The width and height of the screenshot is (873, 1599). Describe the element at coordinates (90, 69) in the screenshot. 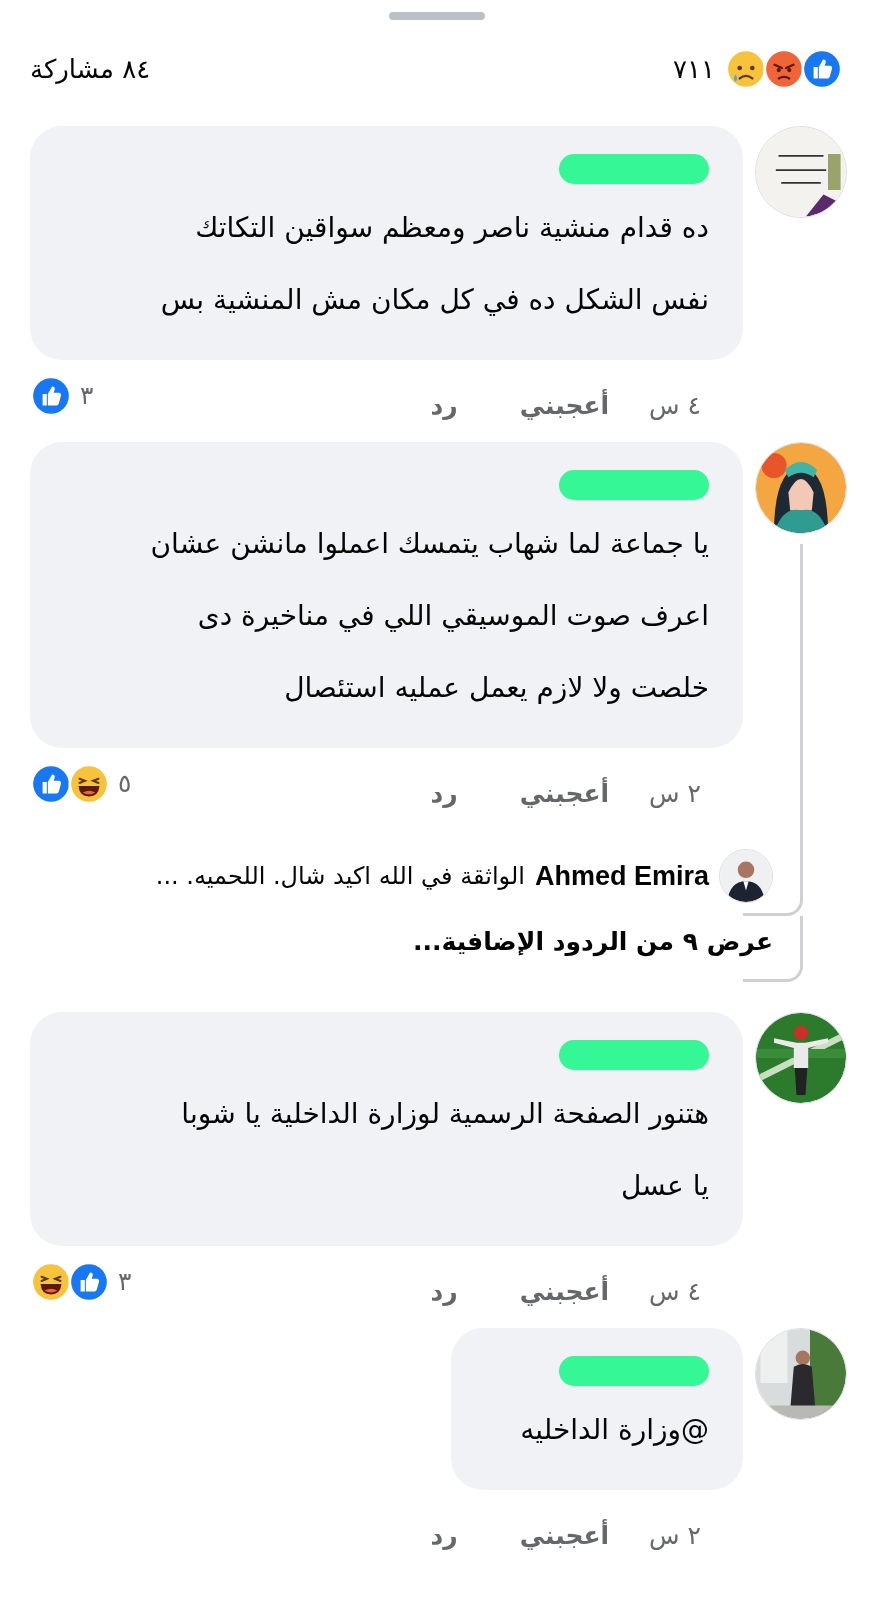

I see `share-count: ٨٤ مشاركة` at that location.